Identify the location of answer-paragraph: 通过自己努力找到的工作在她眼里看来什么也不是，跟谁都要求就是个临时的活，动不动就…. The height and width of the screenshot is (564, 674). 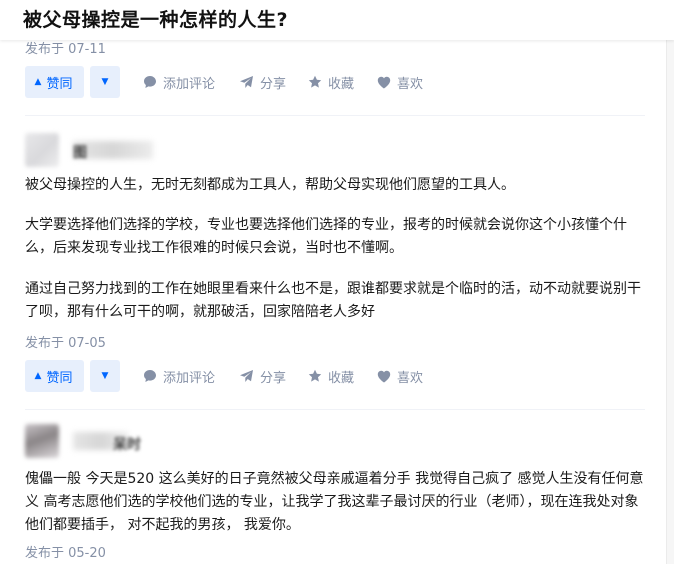
(333, 300).